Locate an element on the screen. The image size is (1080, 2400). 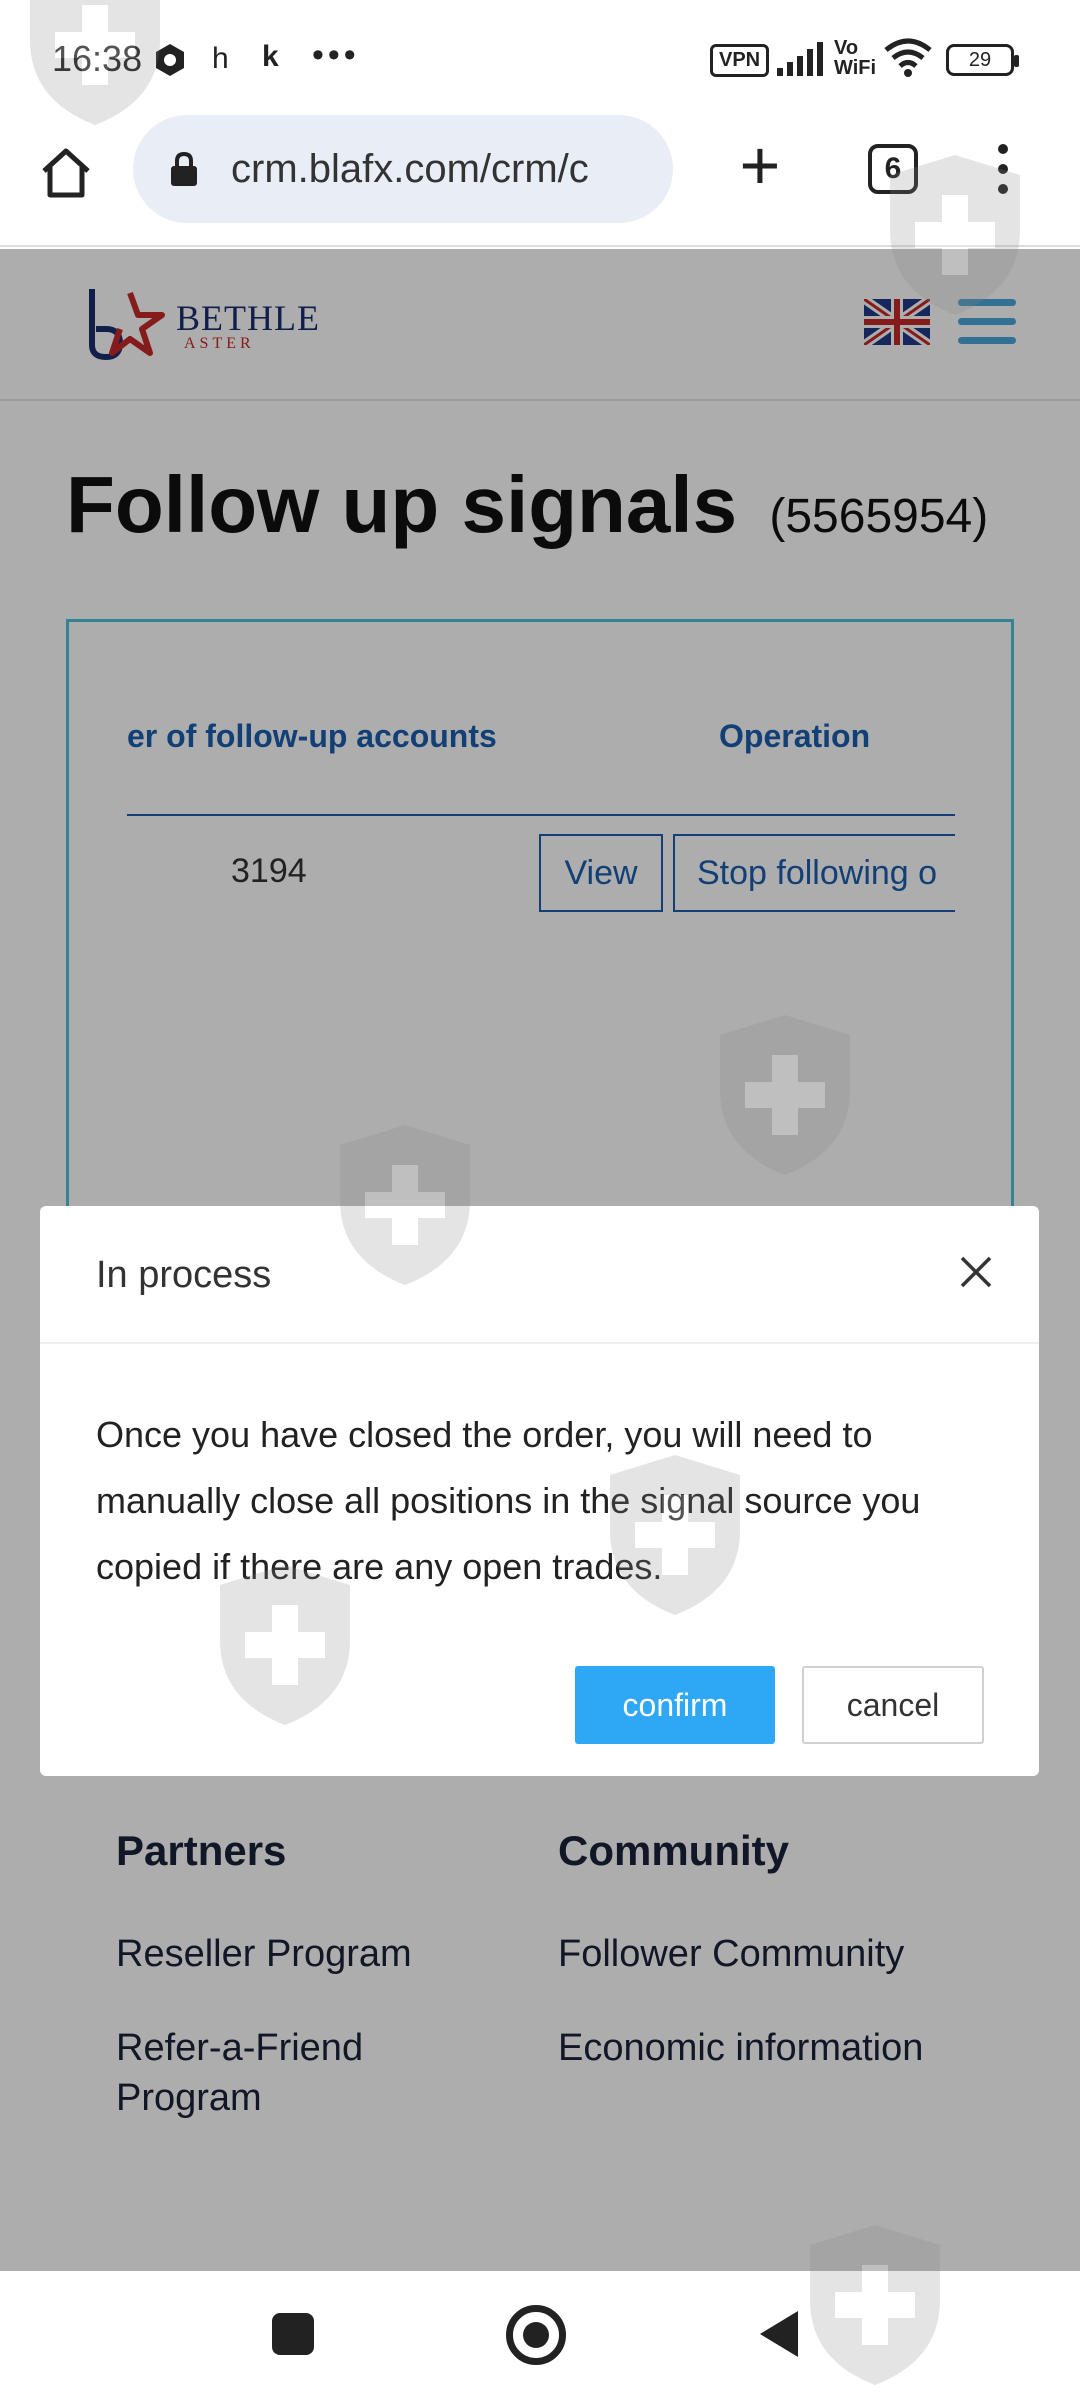
system-nav-bar is located at coordinates (540, 2335).